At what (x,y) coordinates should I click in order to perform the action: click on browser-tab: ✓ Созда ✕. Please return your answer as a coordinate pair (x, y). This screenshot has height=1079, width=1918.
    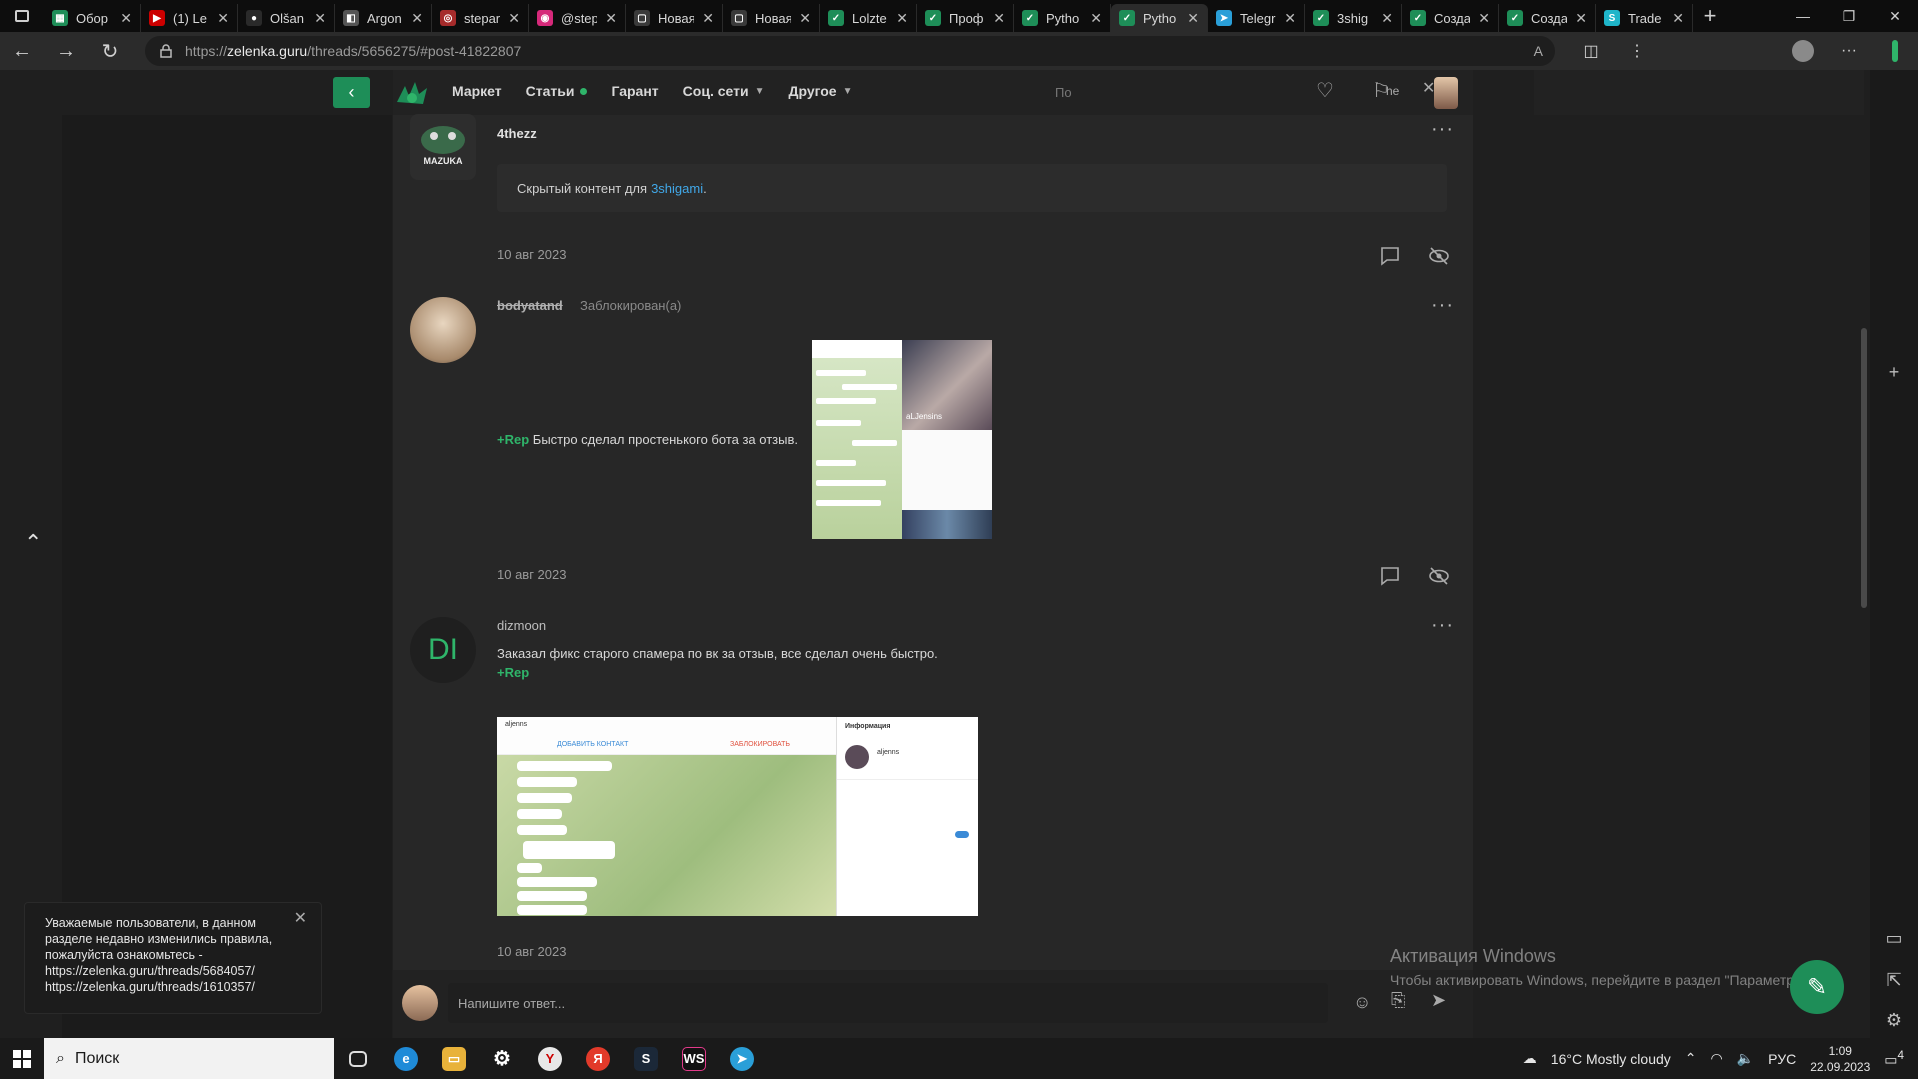
    Looking at the image, I should click on (1450, 18).